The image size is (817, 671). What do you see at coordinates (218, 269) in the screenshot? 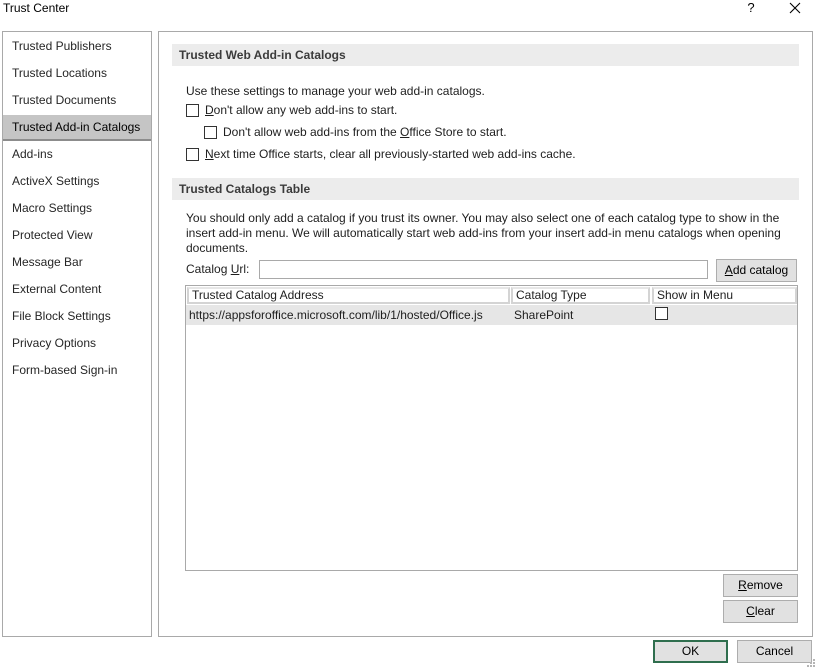
I see `catalog-url-label: Catalog Url:` at bounding box center [218, 269].